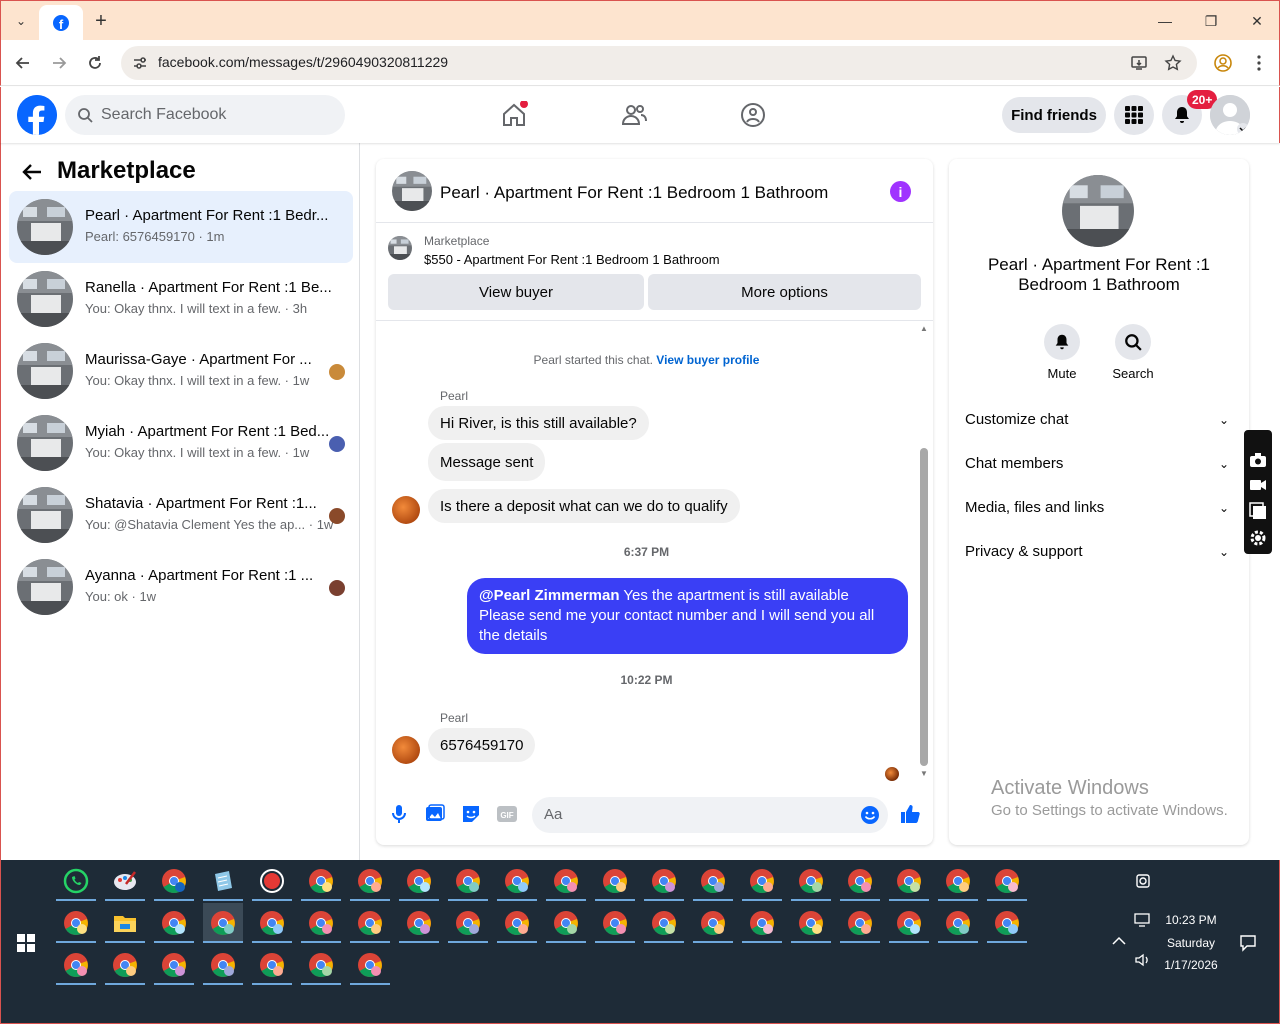 This screenshot has height=1024, width=1280. Describe the element at coordinates (753, 115) in the screenshot. I see `groups-icon` at that location.